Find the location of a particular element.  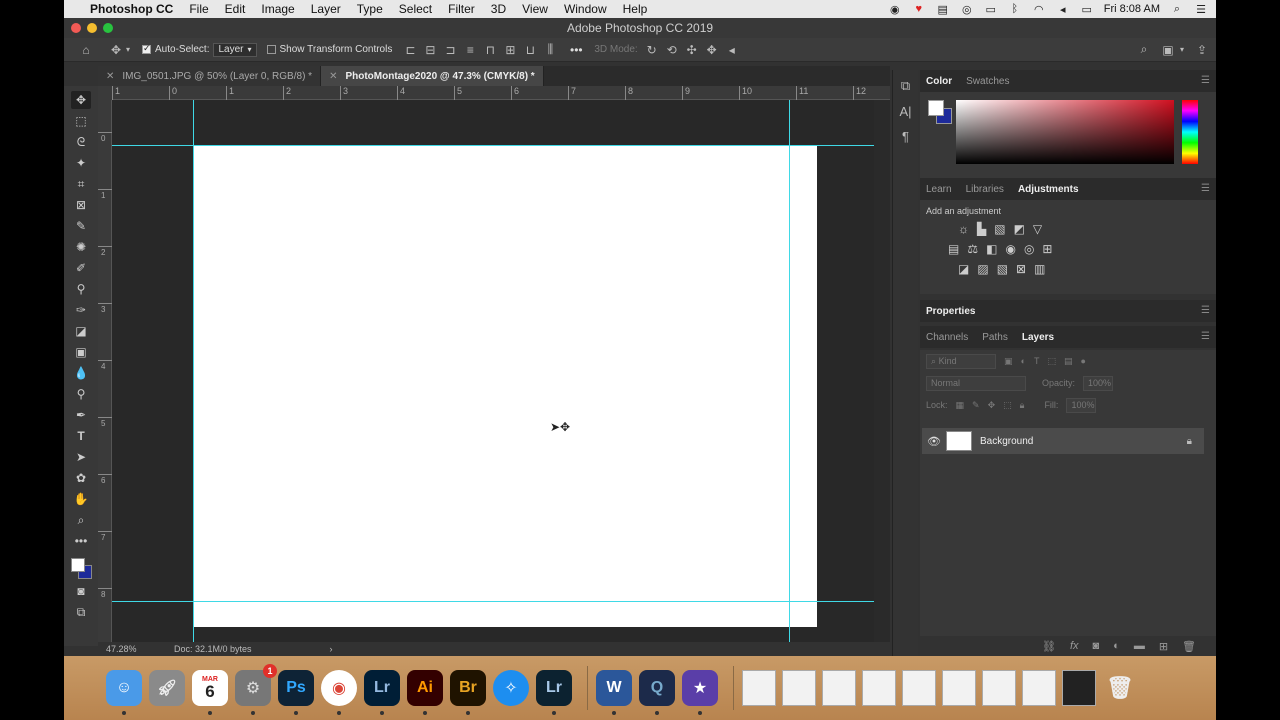

shape-tool-icon: ✿ is located at coordinates (81, 478).